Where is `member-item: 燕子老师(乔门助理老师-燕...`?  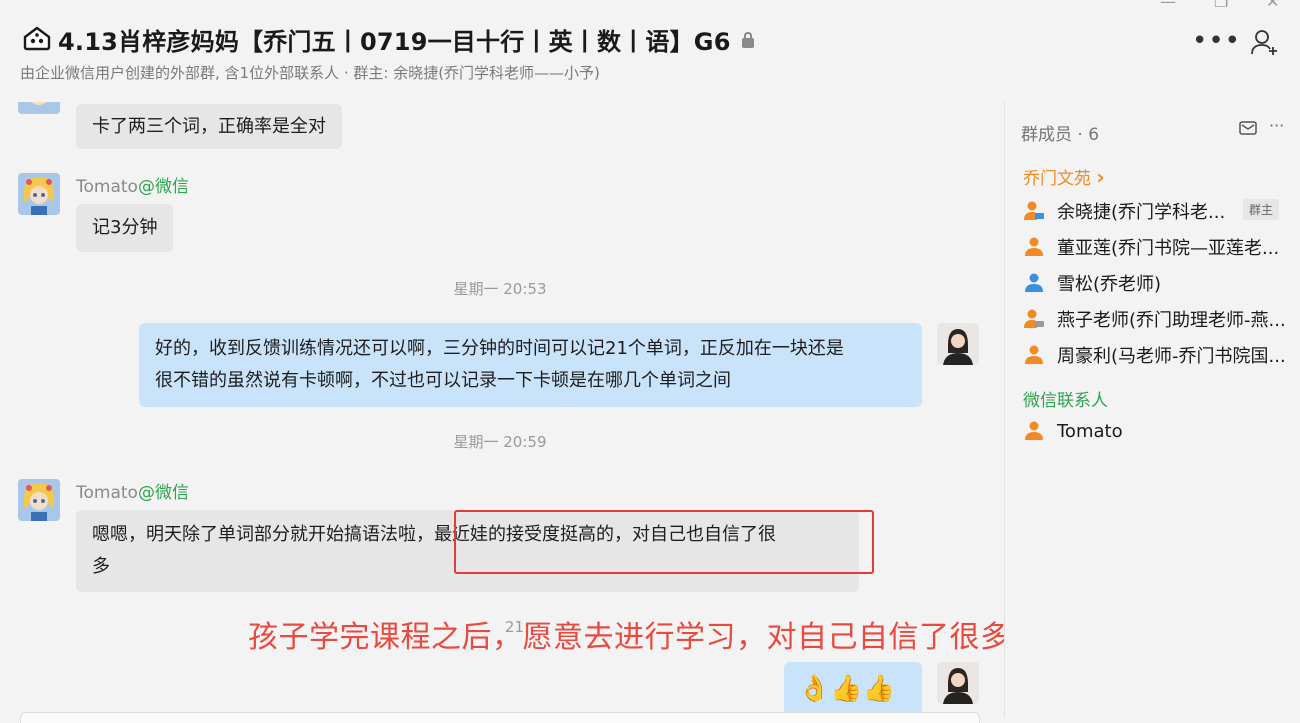 member-item: 燕子老师(乔门助理老师-燕... is located at coordinates (1154, 319).